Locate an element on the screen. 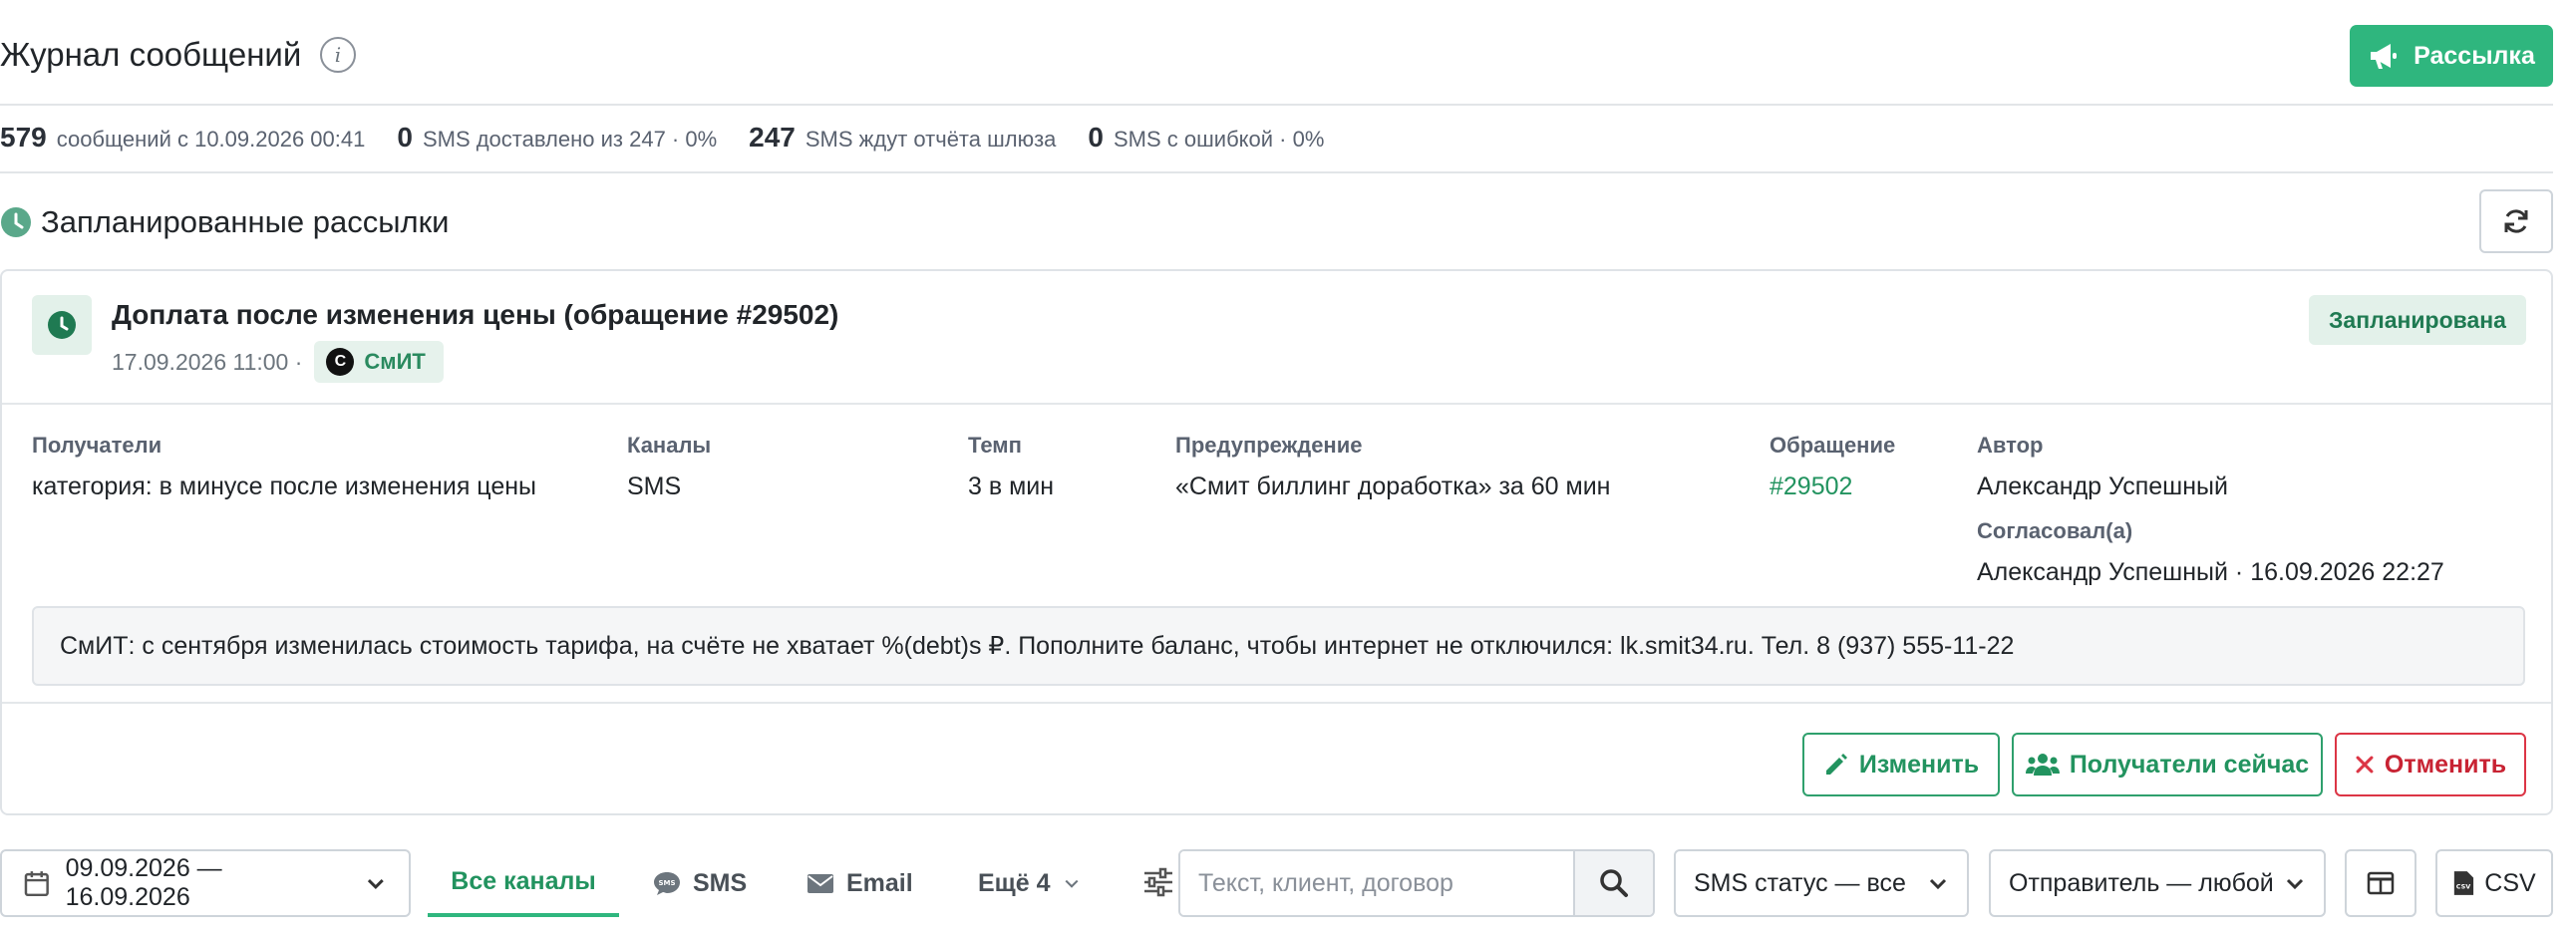 This screenshot has width=2576, height=939. field-label: Автор is located at coordinates (2010, 445).